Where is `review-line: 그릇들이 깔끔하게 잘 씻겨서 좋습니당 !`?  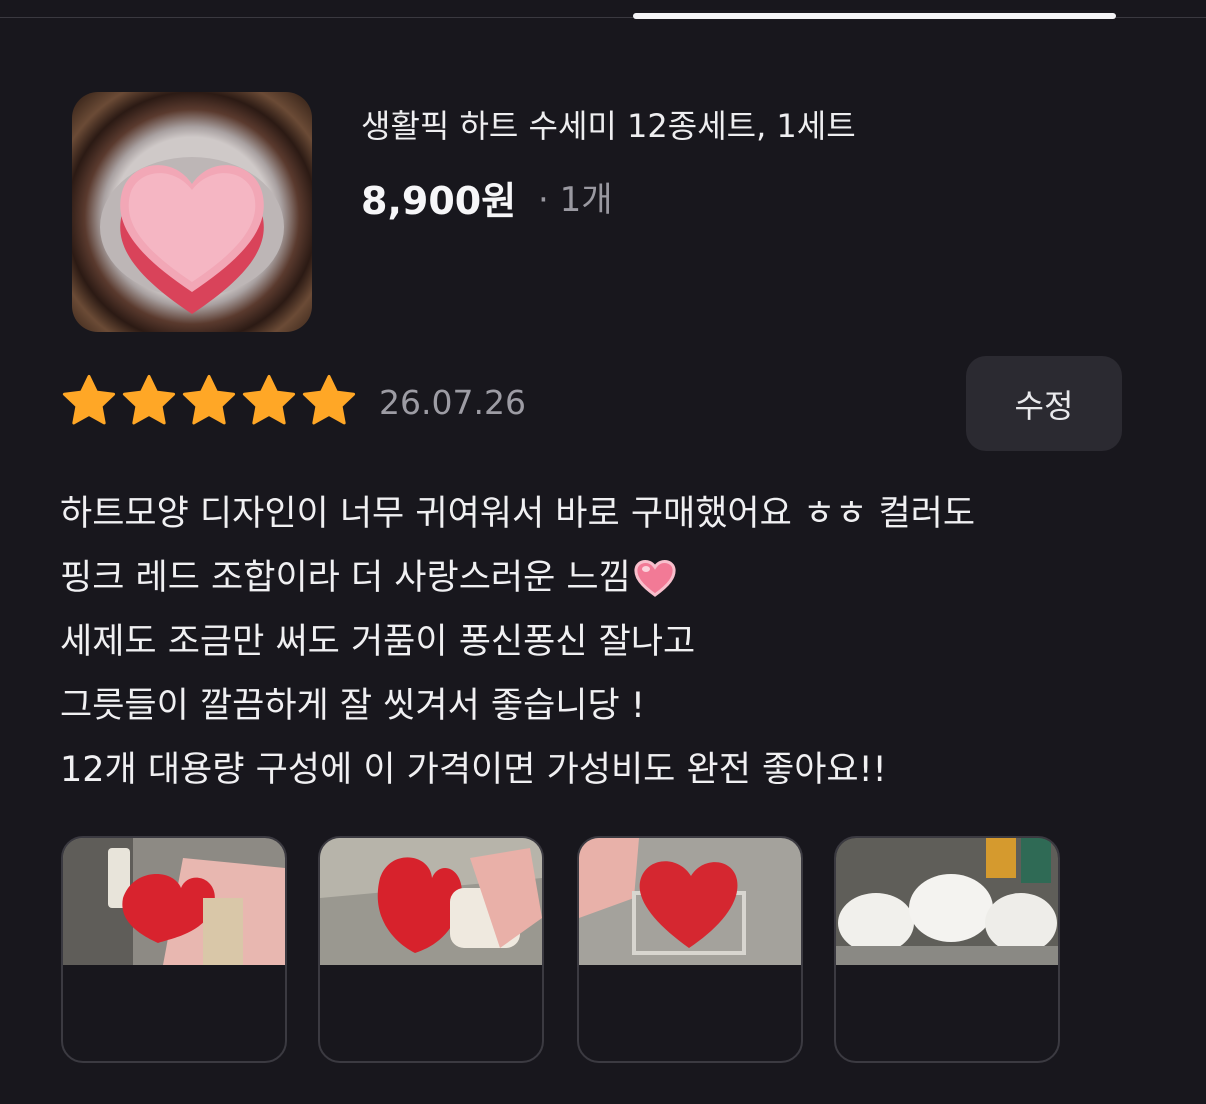 review-line: 그릇들이 깔끔하게 잘 씻겨서 좋습니당 ! is located at coordinates (352, 706).